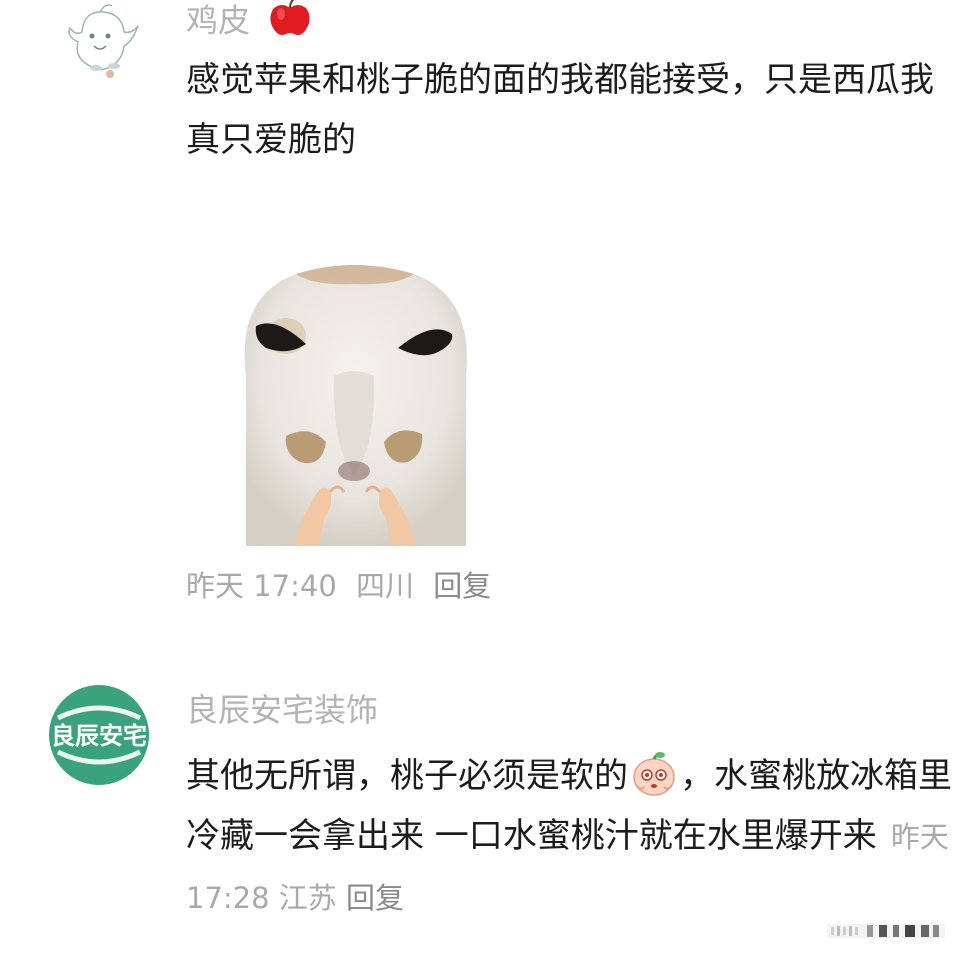  Describe the element at coordinates (654, 773) in the screenshot. I see `peach-face-emoji` at that location.